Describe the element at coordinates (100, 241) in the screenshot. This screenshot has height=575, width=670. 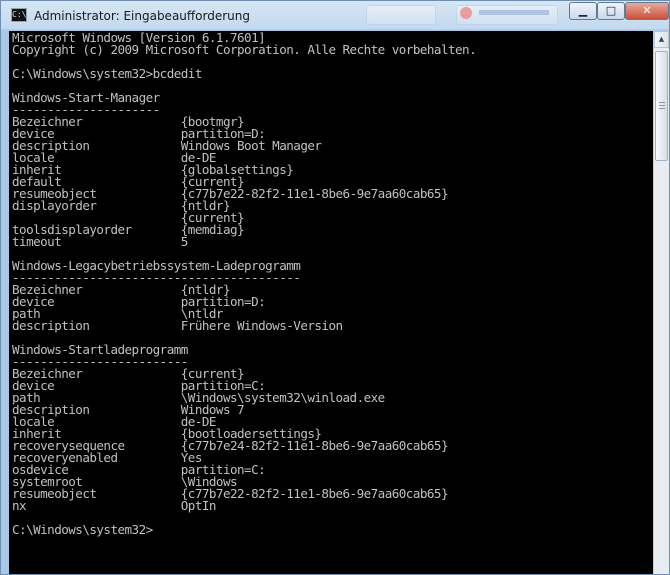
I see `console-line: timeout 5` at that location.